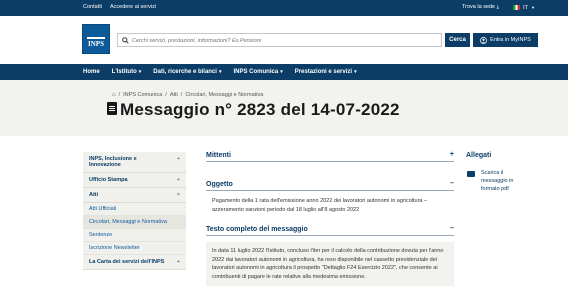 This screenshot has width=568, height=300. I want to click on logo-mark-icon, so click(96, 34).